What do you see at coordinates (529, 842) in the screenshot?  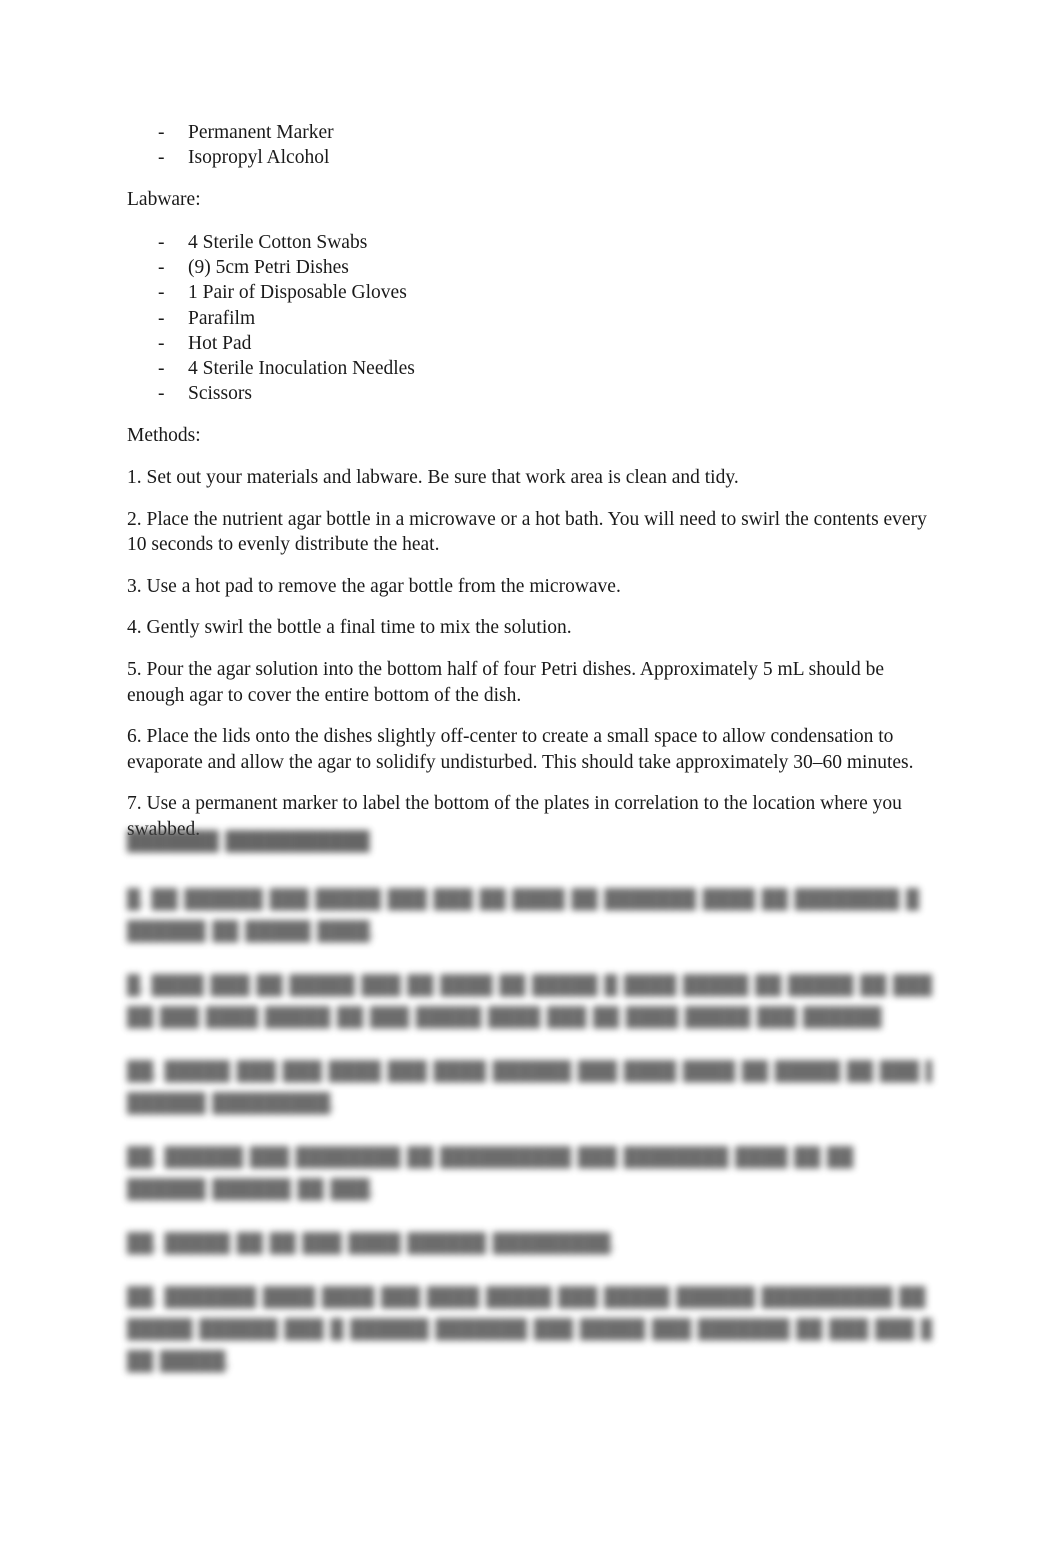 I see `redacted-heading: ███████ ███████████` at bounding box center [529, 842].